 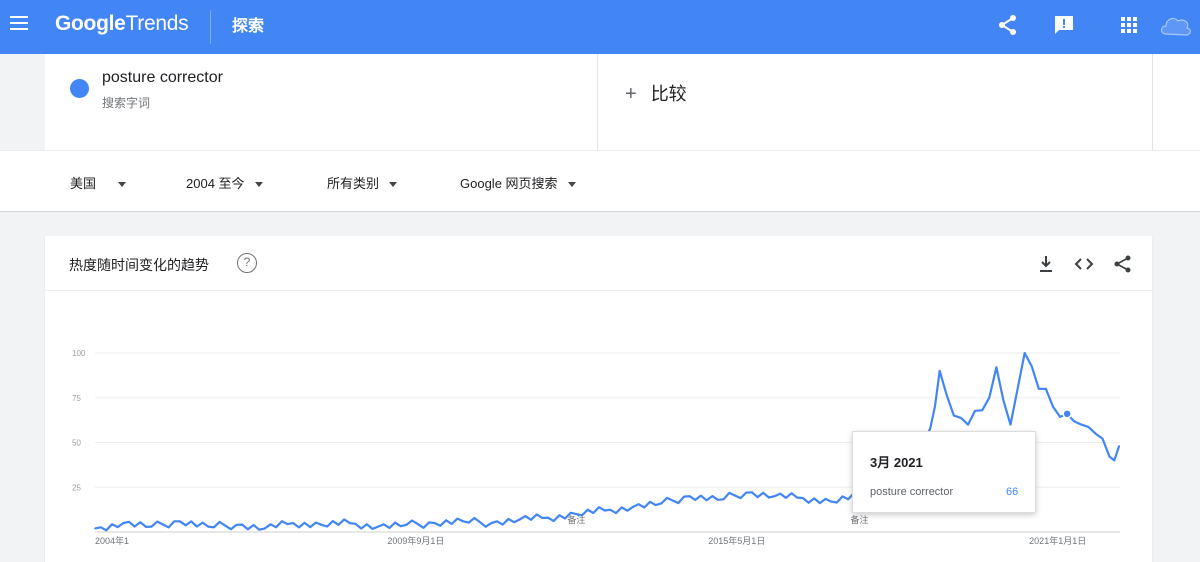 What do you see at coordinates (631, 94) in the screenshot?
I see `plus-icon: +` at bounding box center [631, 94].